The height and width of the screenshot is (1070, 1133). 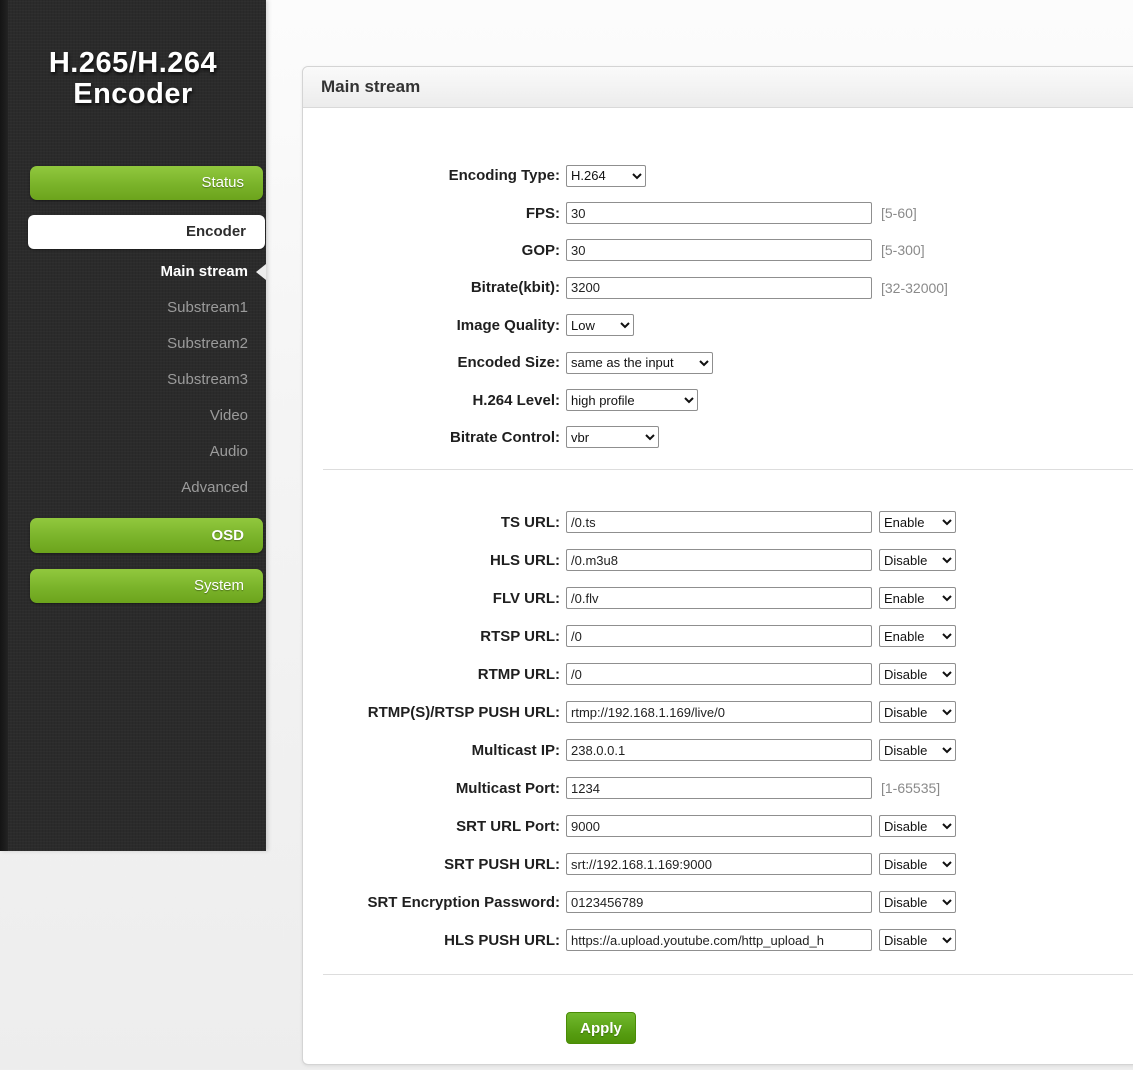 I want to click on srt-url-port-label: SRT URL Port:, so click(x=508, y=826).